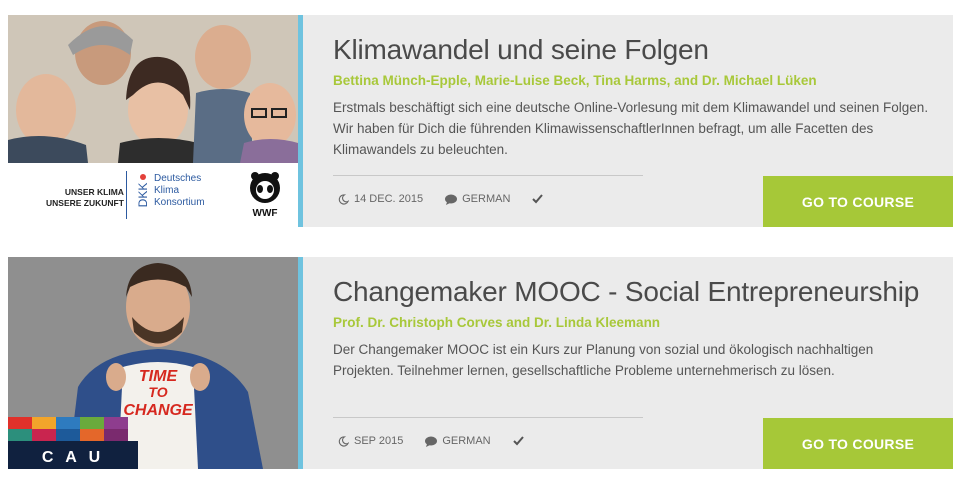 The height and width of the screenshot is (486, 978). Describe the element at coordinates (85, 197) in the screenshot. I see `tagline: UNSER KLIMA UNSERE ZUKUNFT` at that location.